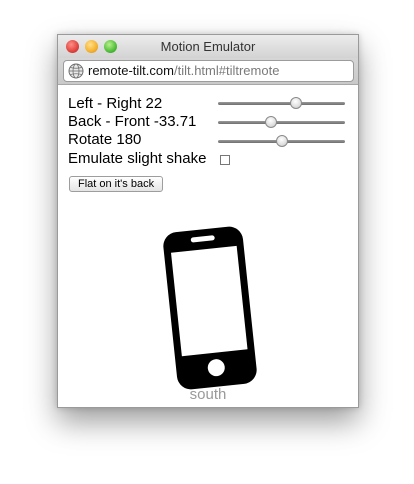  What do you see at coordinates (76, 71) in the screenshot?
I see `globe-icon` at bounding box center [76, 71].